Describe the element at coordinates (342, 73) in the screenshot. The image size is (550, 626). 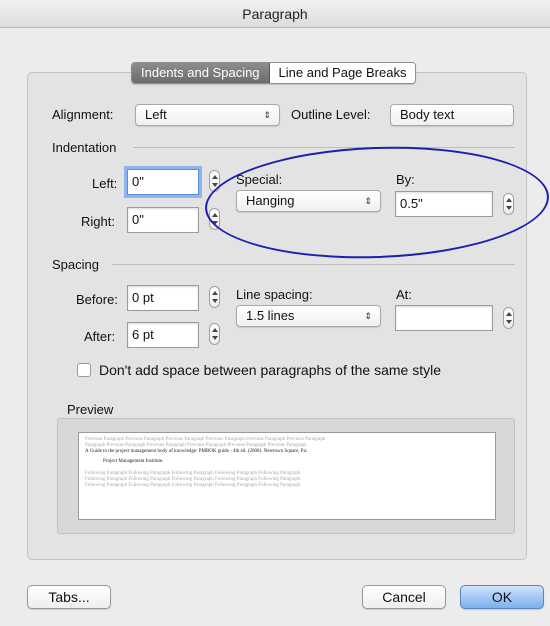
I see `tab-line-and-page-breaks: Line and Page Breaks` at that location.